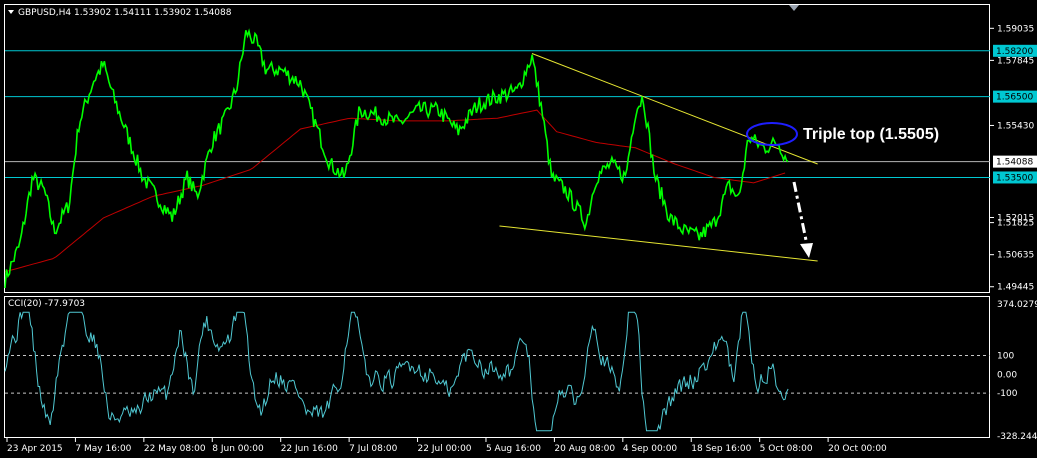 Image resolution: width=1037 pixels, height=458 pixels. I want to click on time-axis-label: 18 Sep 16:00, so click(721, 449).